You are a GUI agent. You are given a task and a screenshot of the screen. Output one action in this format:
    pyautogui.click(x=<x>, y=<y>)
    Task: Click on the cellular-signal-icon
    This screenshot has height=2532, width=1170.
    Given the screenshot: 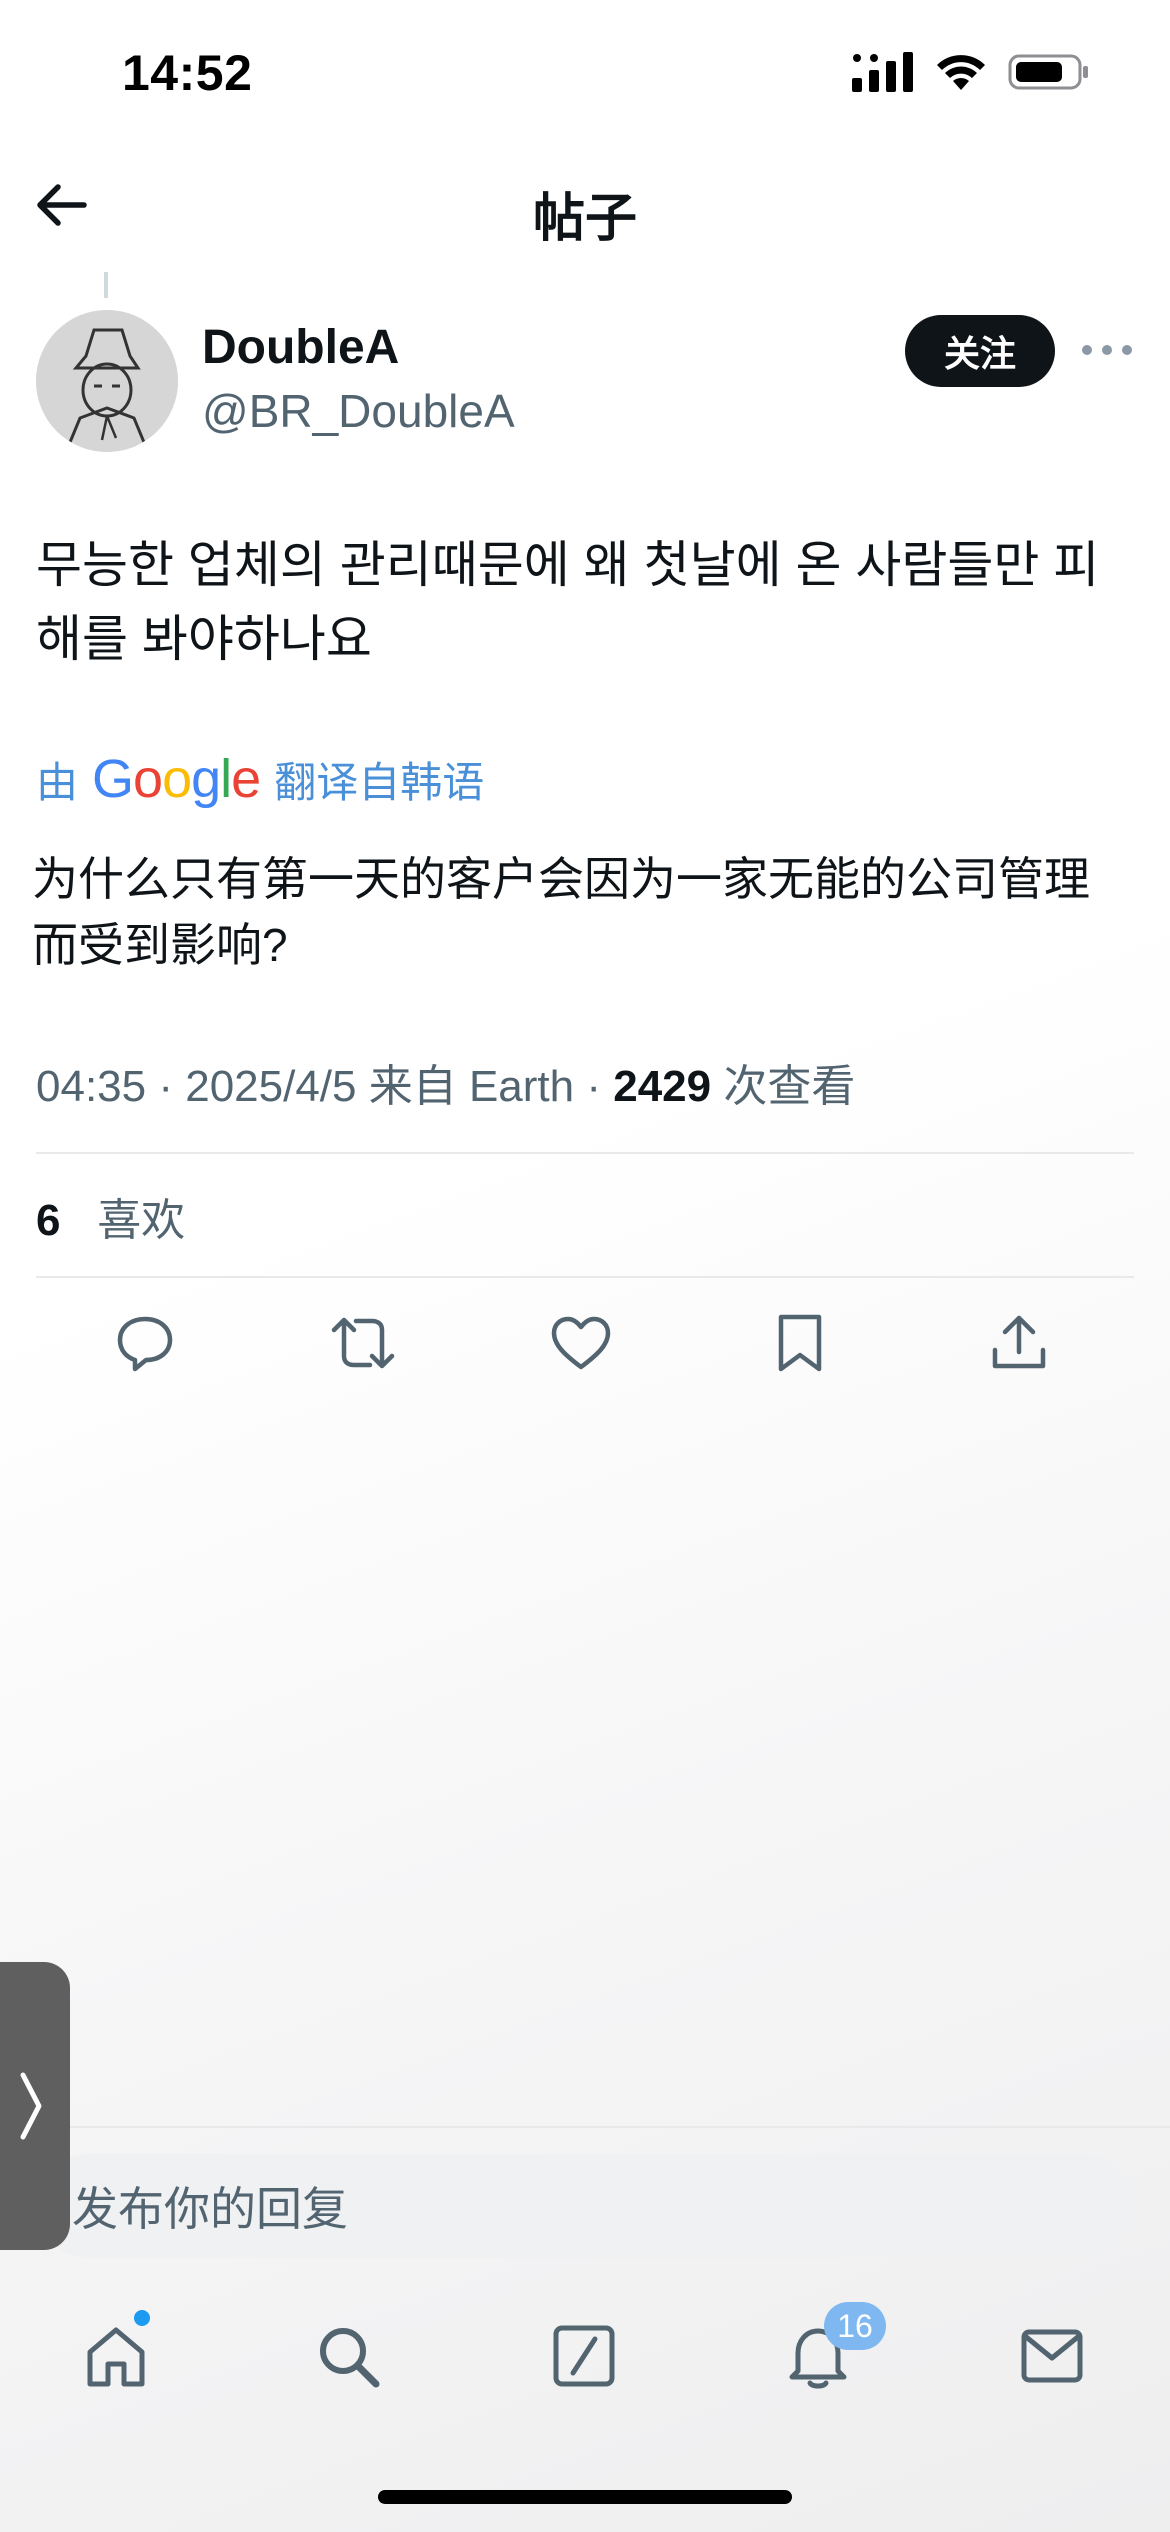 What is the action you would take?
    pyautogui.click(x=882, y=72)
    